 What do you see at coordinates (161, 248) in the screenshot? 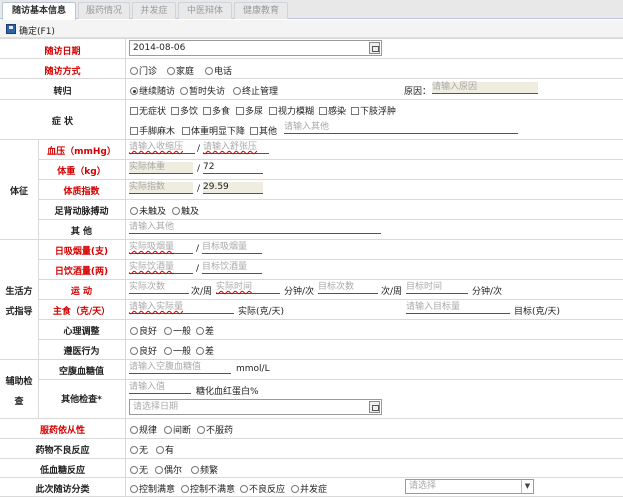
I see `smoke-actual-input: 实际吸烟量` at bounding box center [161, 248].